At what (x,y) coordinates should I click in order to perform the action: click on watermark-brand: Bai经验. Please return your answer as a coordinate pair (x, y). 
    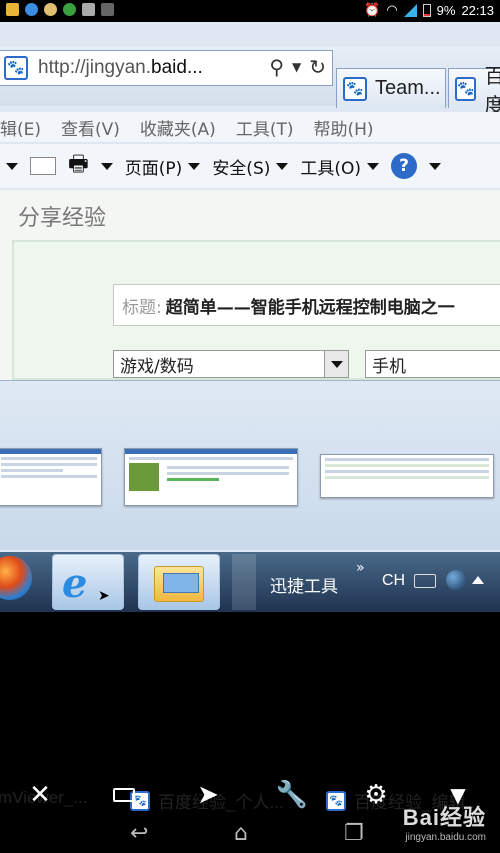
    Looking at the image, I should click on (444, 817).